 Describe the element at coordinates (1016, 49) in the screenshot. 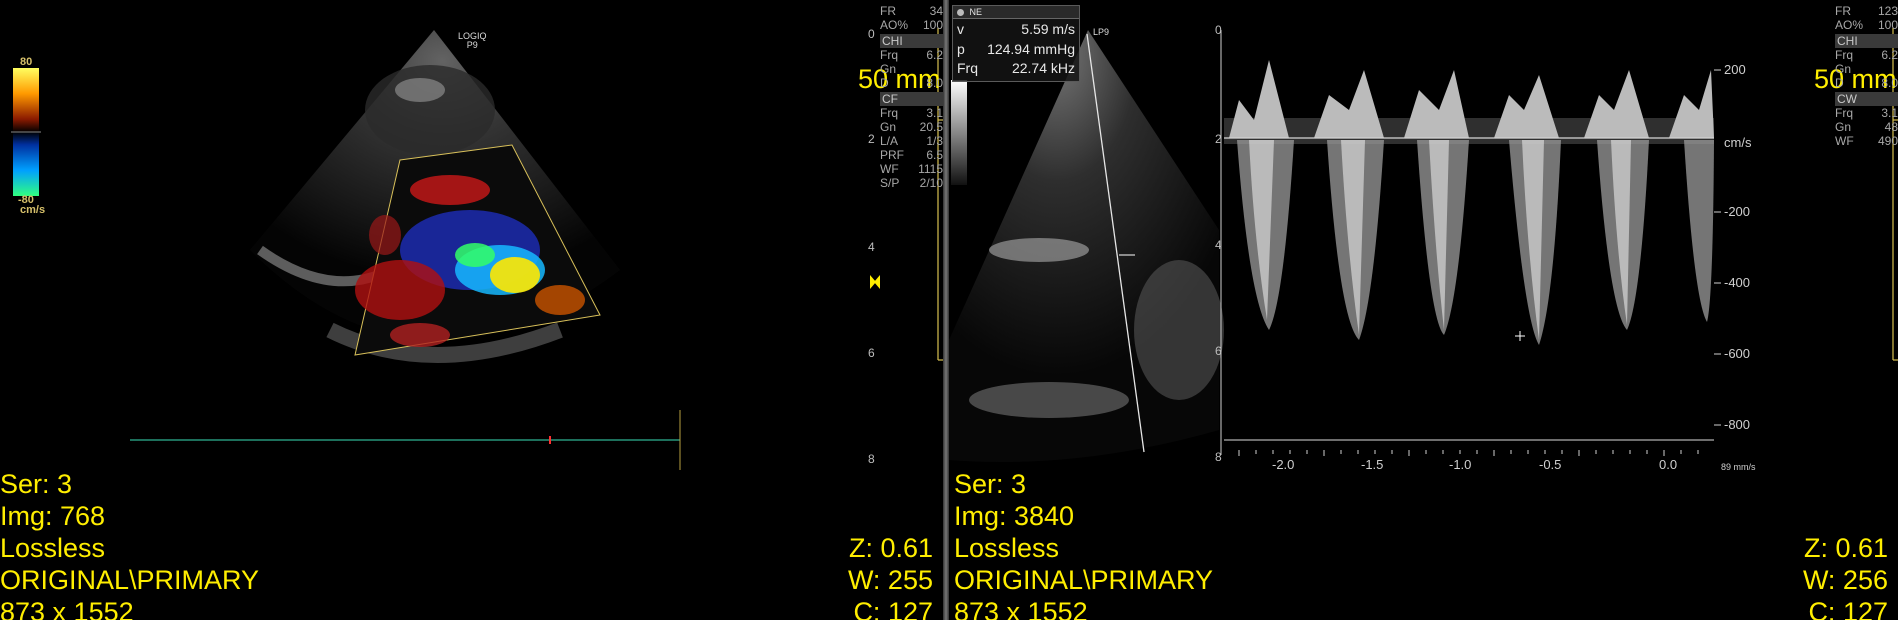

I see `pressure-row: p 124.94 mmHg` at that location.